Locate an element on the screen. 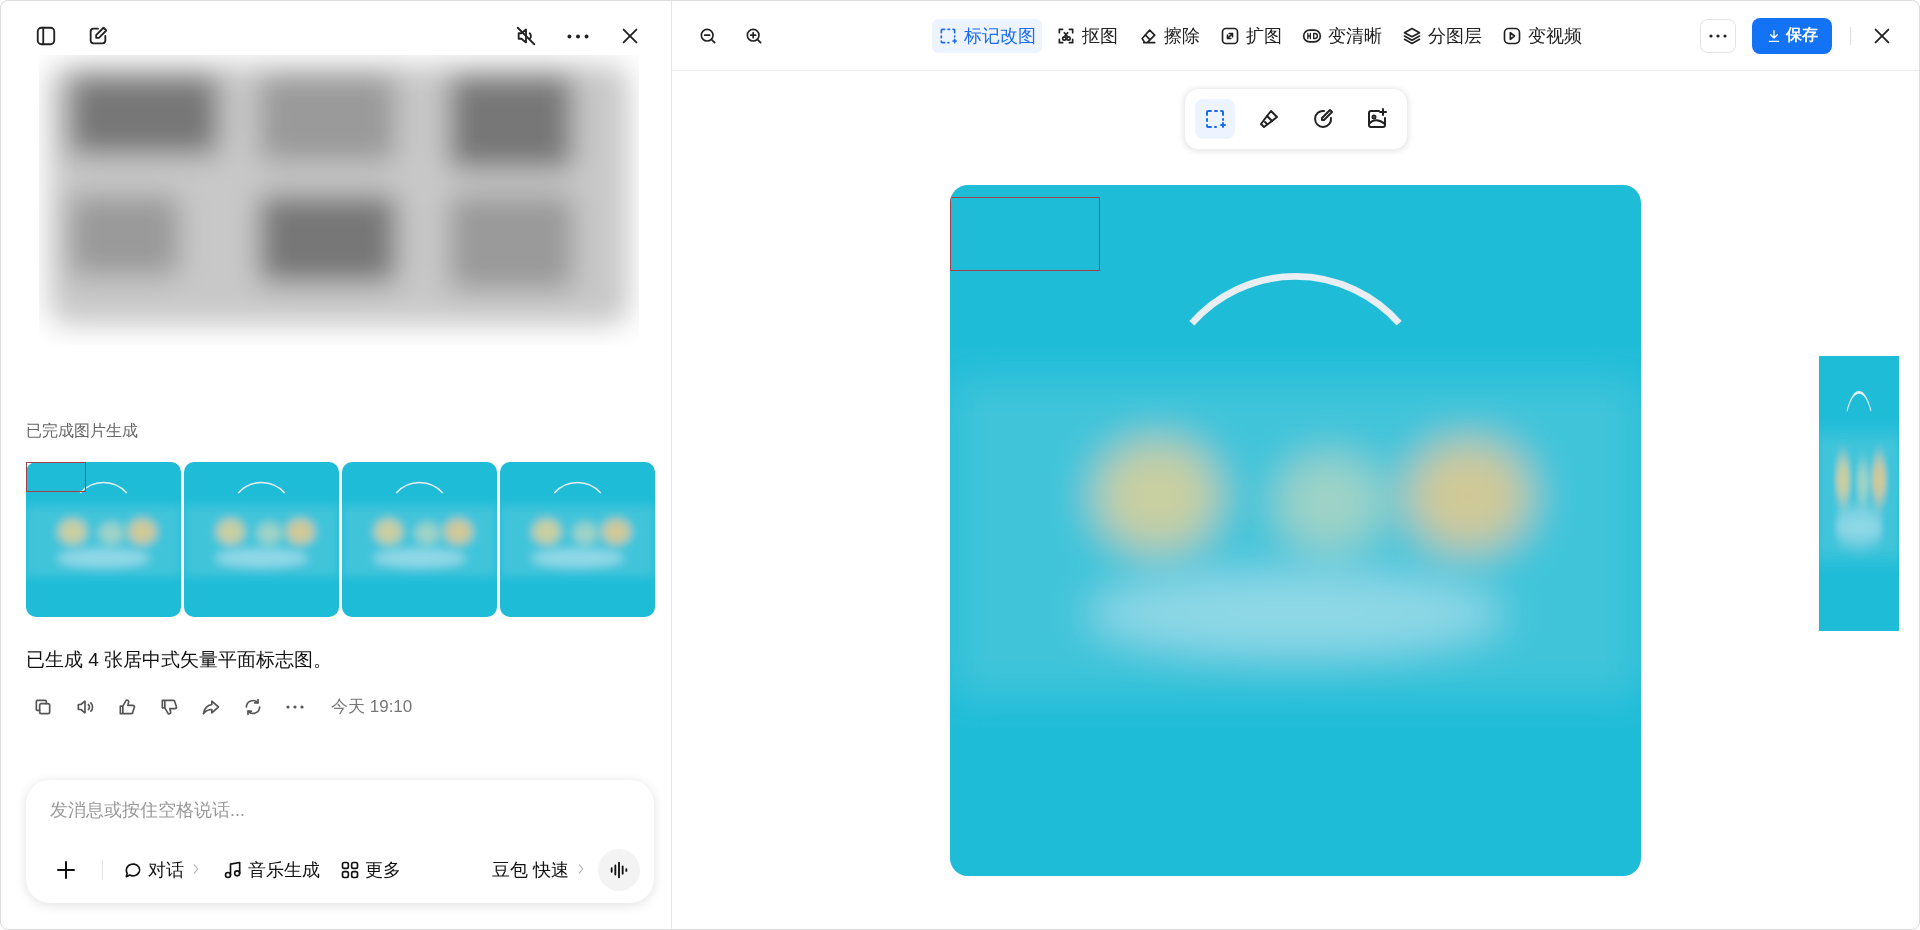 The height and width of the screenshot is (930, 1920). tool-tab: 擦除 is located at coordinates (1169, 35).